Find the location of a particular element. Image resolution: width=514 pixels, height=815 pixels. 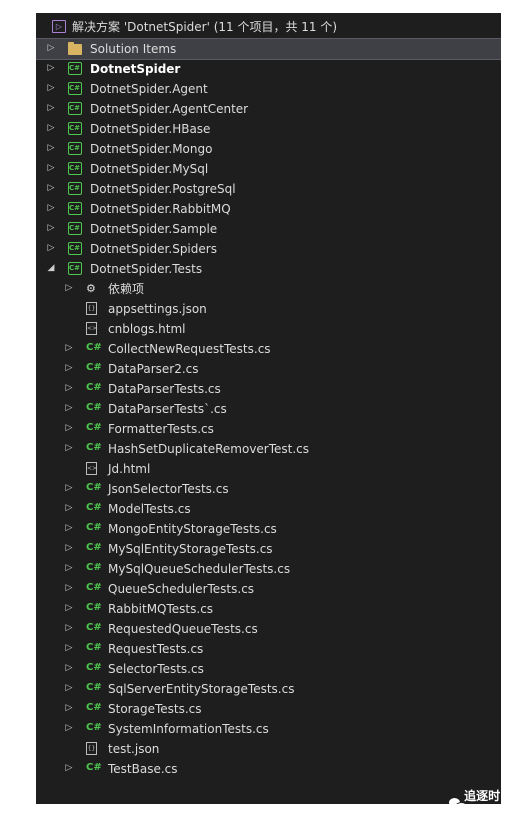

tree-item: ▷ C# DotnetSpider.HBase is located at coordinates (268, 129).